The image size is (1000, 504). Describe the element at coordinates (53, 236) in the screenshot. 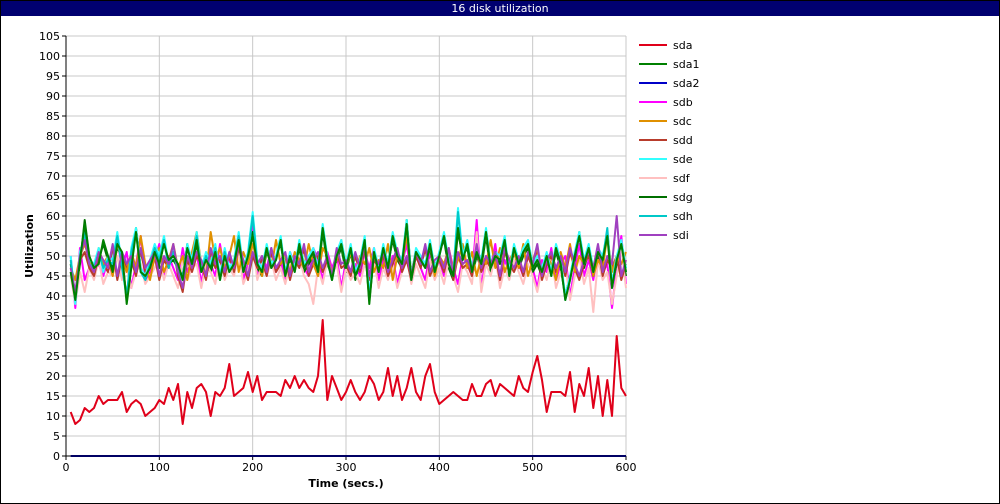

I see `y-tick-label: 55` at that location.